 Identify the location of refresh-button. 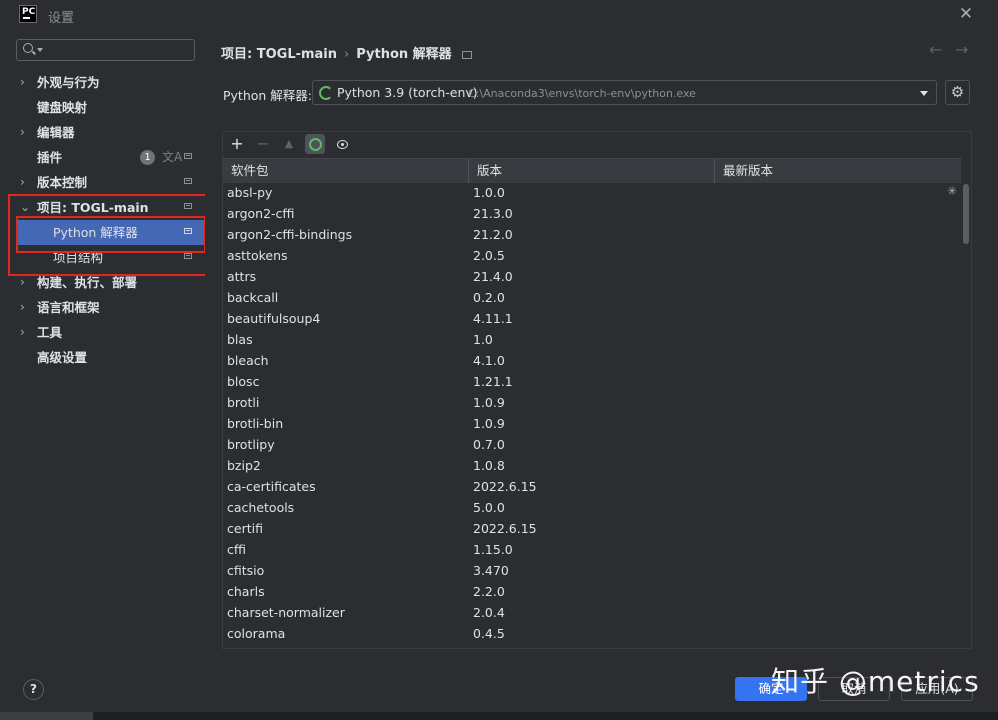
(315, 144).